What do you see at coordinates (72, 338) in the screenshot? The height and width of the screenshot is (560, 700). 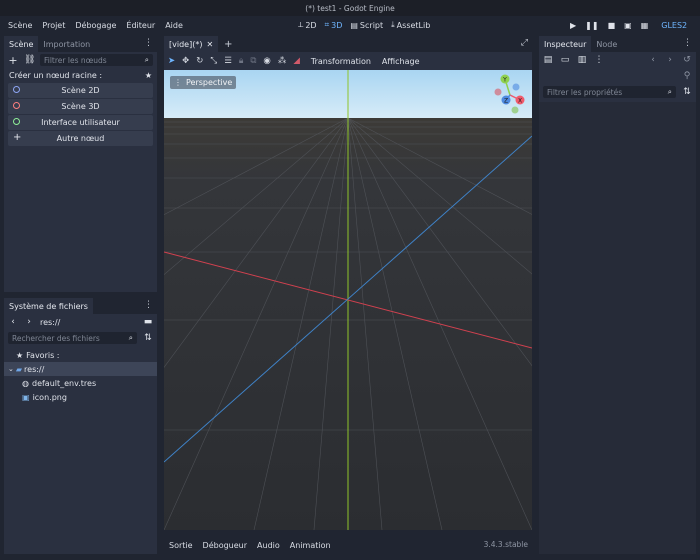 I see `search-files-input: Rechercher des fichiers ⌕` at bounding box center [72, 338].